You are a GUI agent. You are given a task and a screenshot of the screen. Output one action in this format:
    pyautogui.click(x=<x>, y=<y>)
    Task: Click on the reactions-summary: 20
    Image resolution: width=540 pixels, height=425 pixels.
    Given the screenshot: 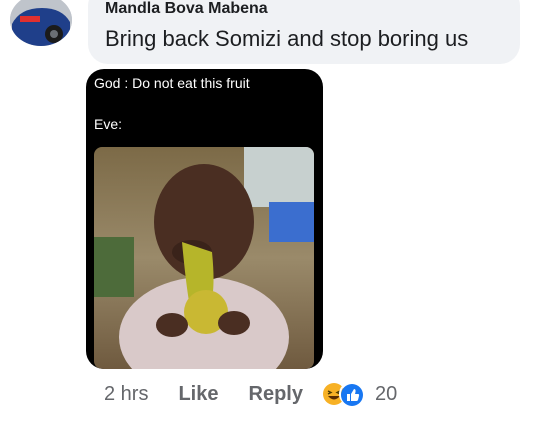 What is the action you would take?
    pyautogui.click(x=360, y=394)
    